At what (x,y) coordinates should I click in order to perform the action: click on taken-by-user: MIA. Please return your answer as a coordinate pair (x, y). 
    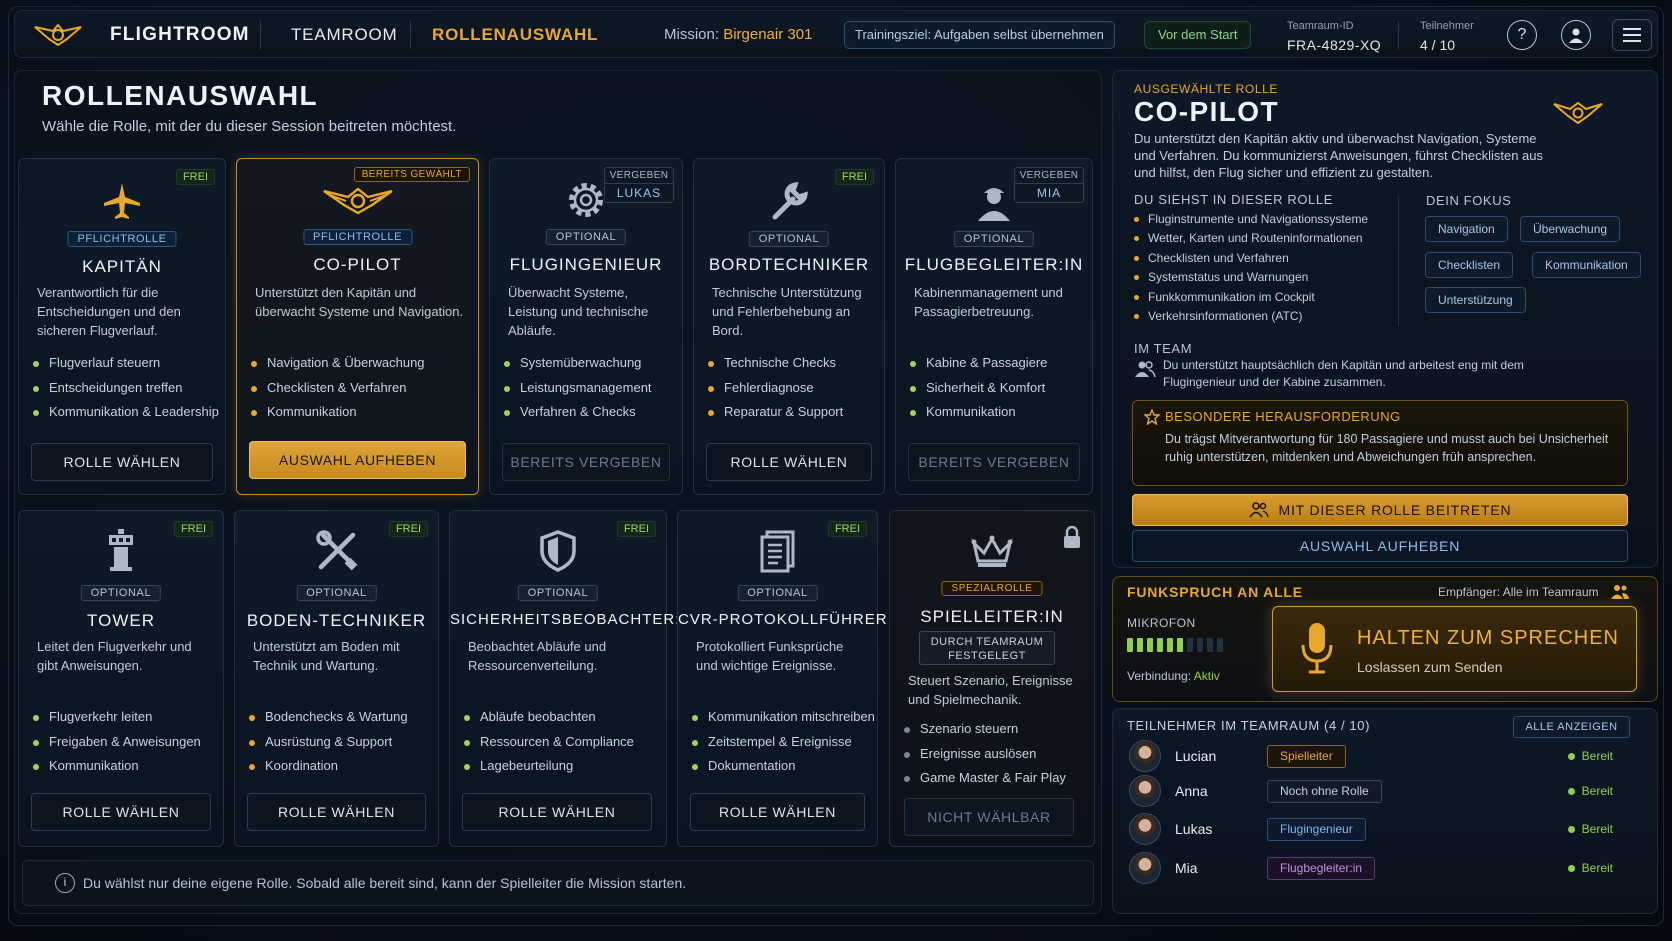
    Looking at the image, I should click on (1049, 193).